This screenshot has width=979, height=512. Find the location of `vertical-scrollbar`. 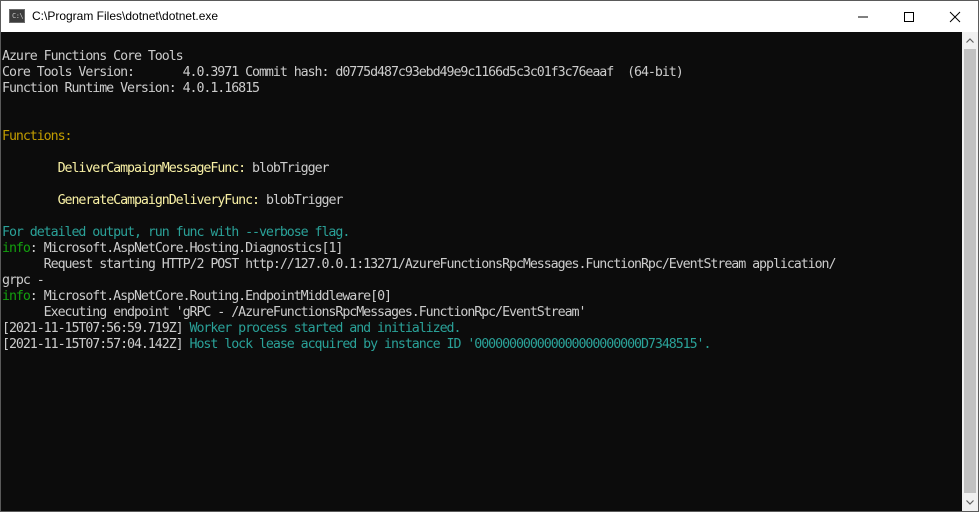

vertical-scrollbar is located at coordinates (970, 271).